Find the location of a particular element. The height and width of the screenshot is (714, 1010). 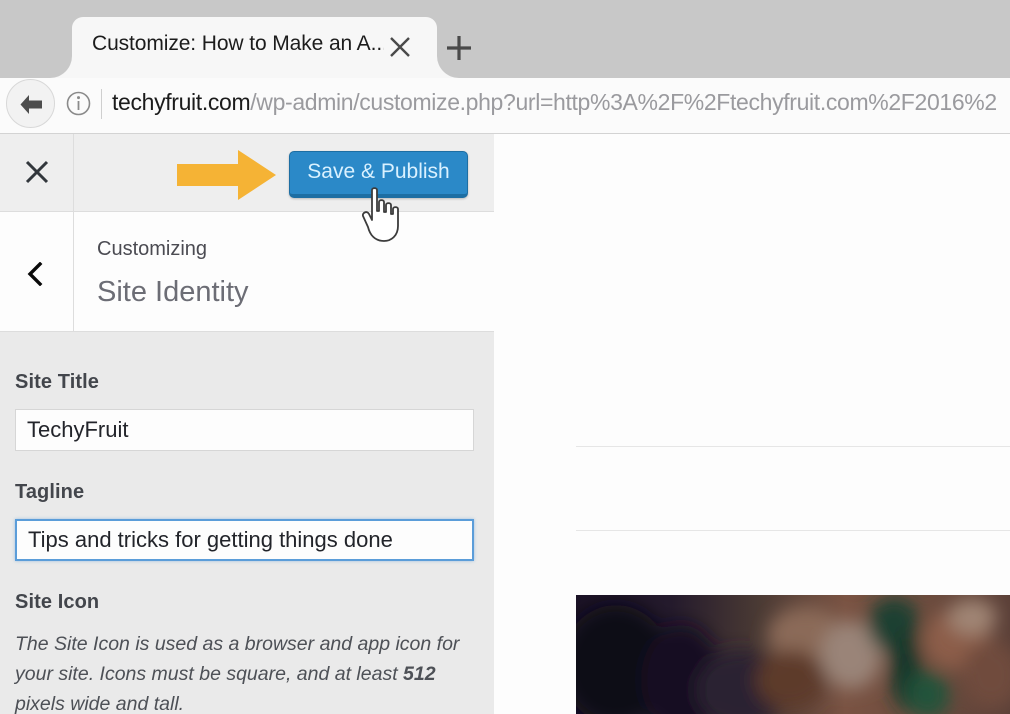

info-circle-icon is located at coordinates (78, 103).